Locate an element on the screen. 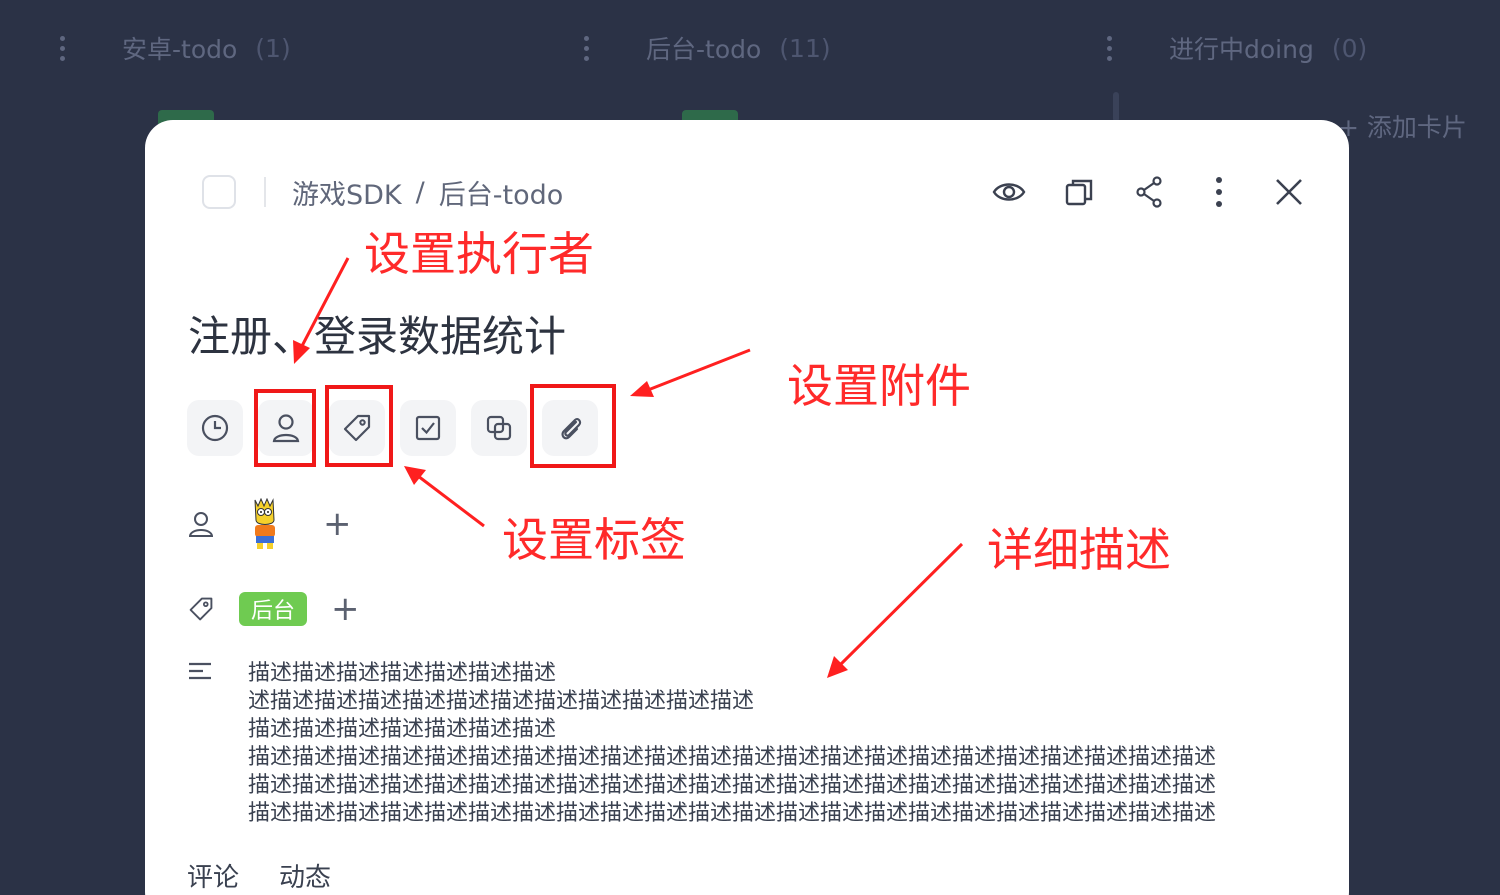 The width and height of the screenshot is (1500, 895). tab-activity: 动态 is located at coordinates (305, 875).